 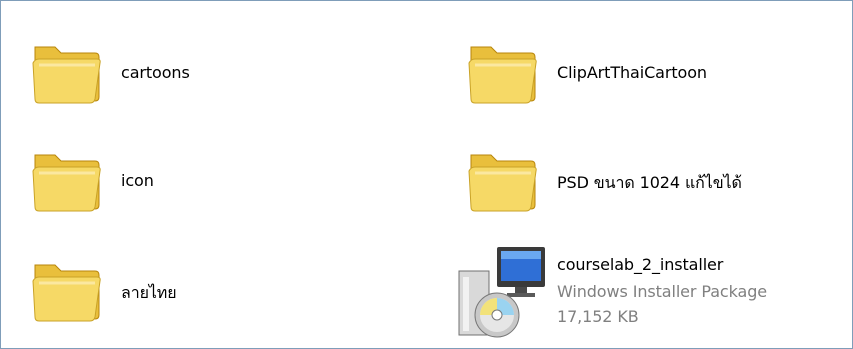 I want to click on installer-package-icon, so click(x=501, y=292).